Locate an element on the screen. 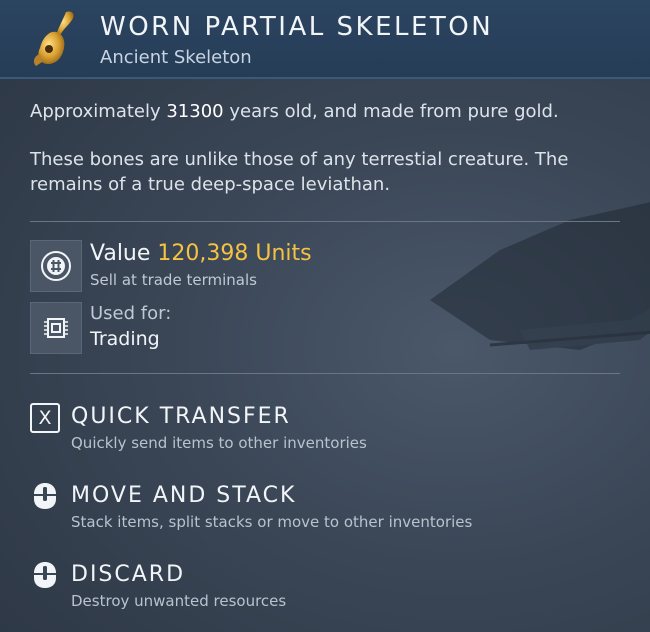  item-title: WORN PARTIAL SKELETON is located at coordinates (297, 27).